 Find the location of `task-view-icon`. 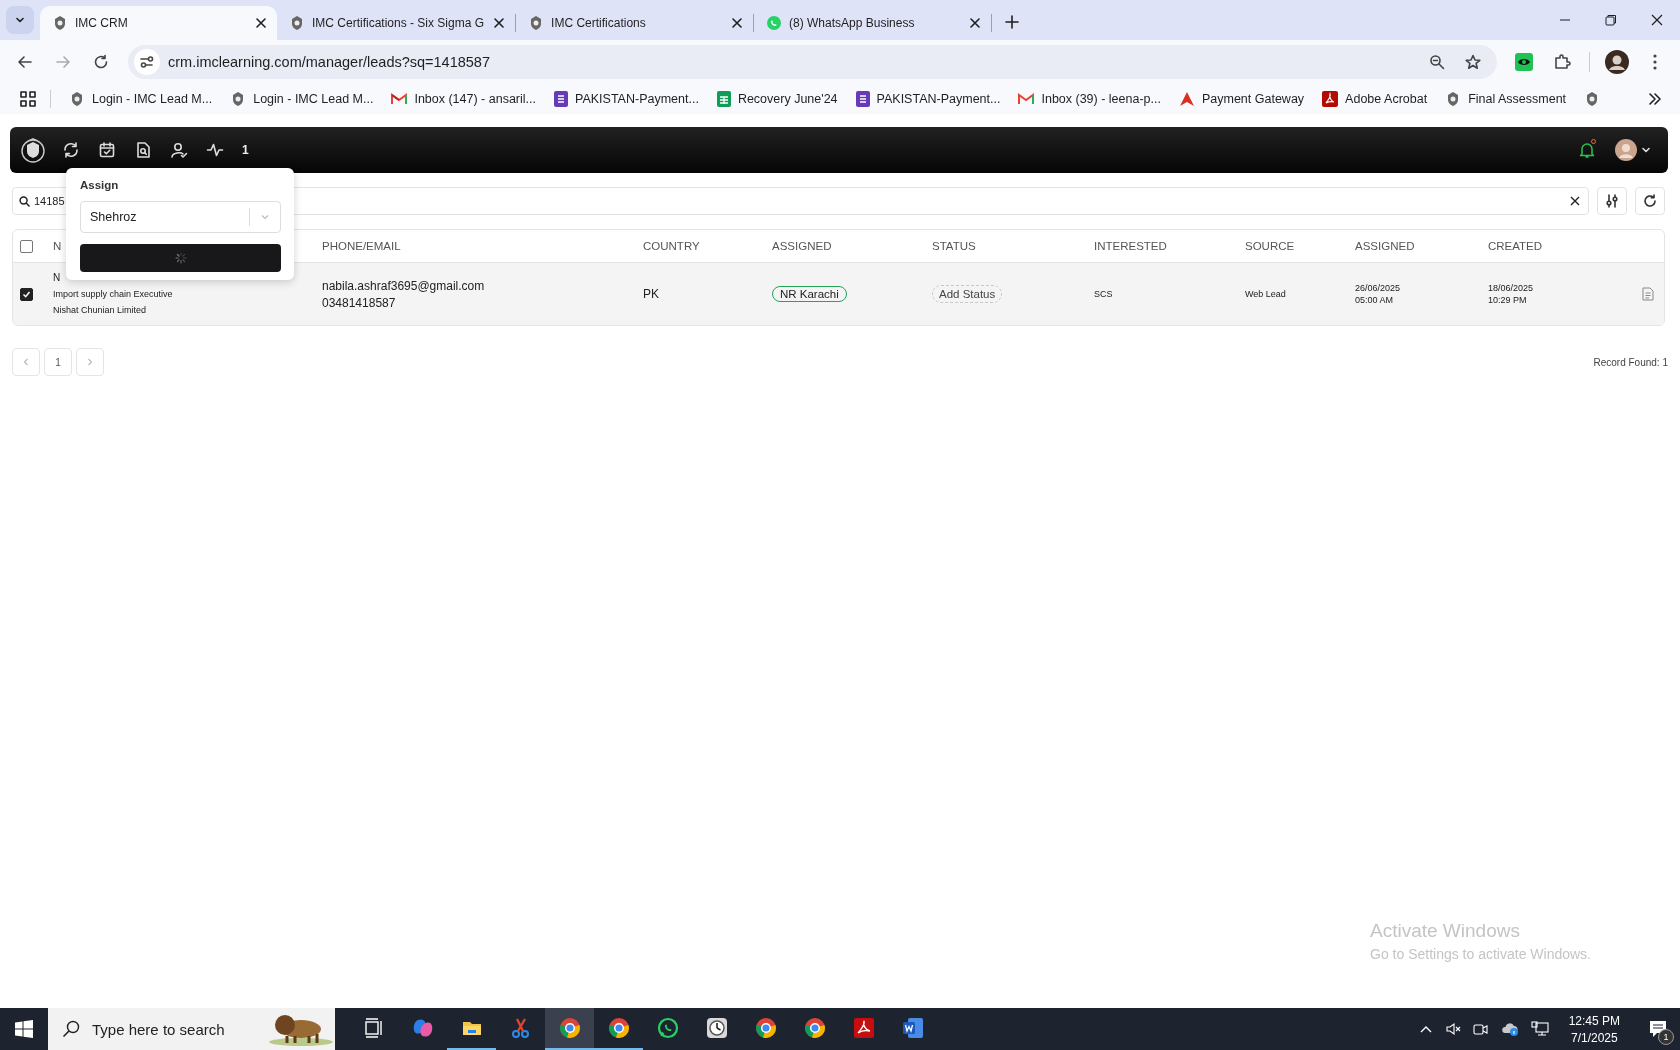

task-view-icon is located at coordinates (373, 1028).